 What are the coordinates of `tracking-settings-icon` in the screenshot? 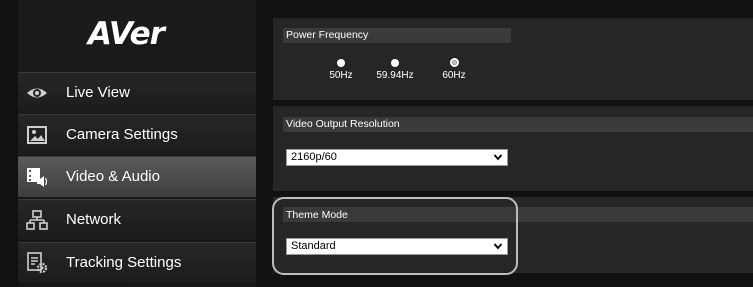 It's located at (37, 263).